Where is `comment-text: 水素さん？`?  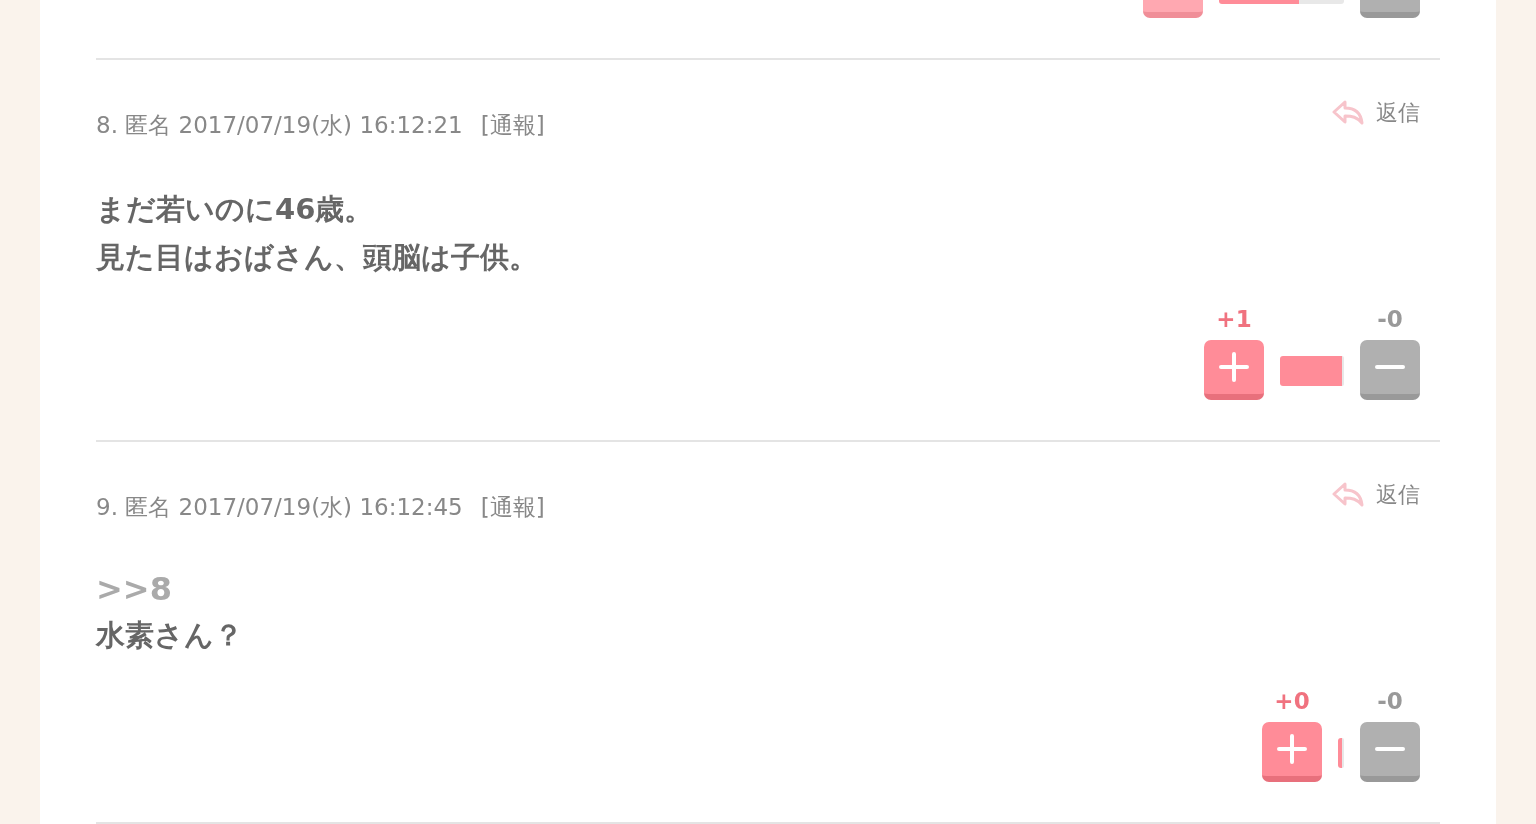 comment-text: 水素さん？ is located at coordinates (169, 635).